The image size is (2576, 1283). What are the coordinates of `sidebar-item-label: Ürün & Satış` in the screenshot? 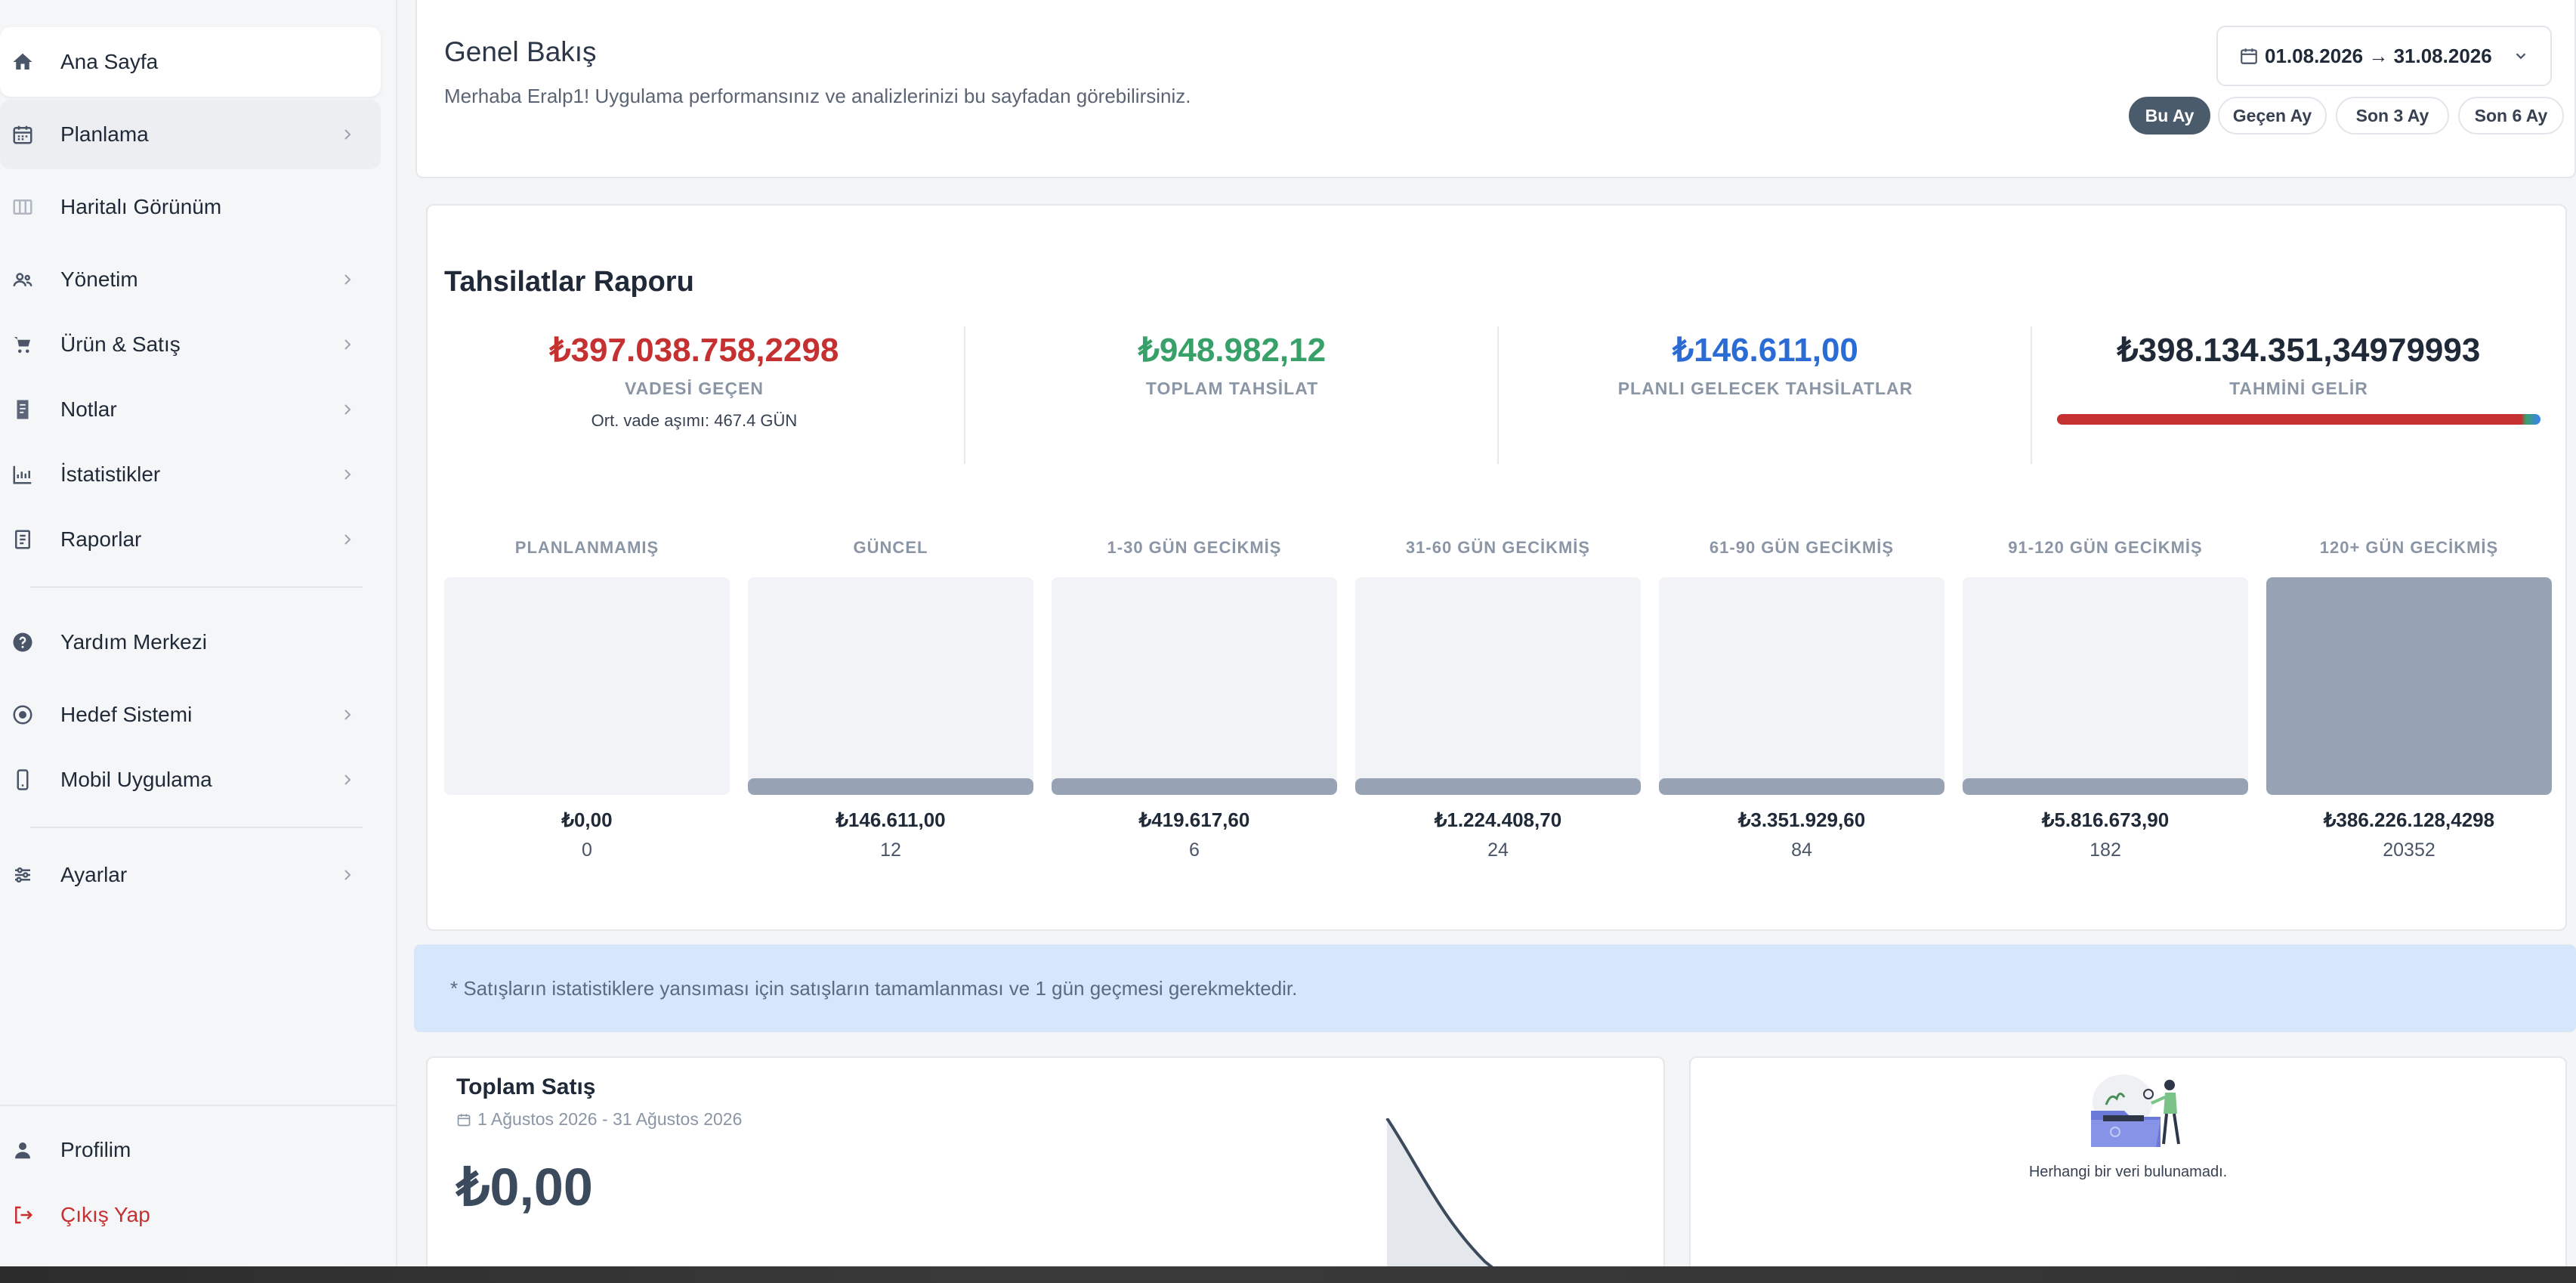 It's located at (120, 344).